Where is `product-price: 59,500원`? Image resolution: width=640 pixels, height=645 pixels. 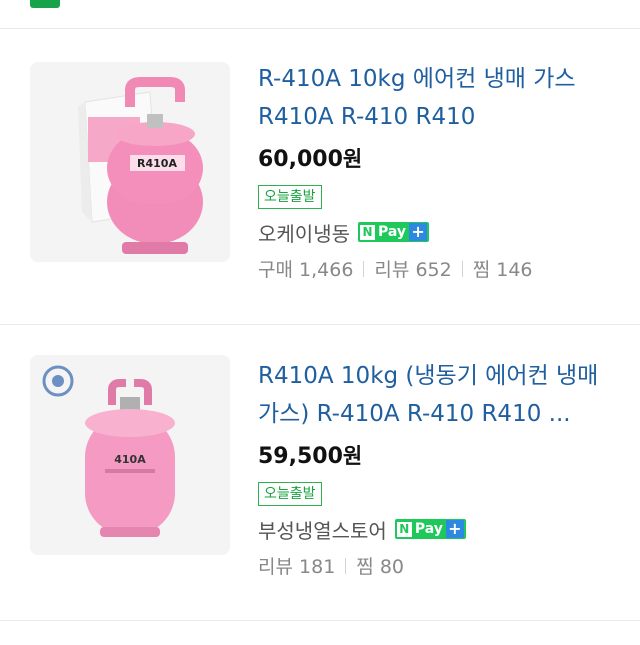 product-price: 59,500원 is located at coordinates (310, 456).